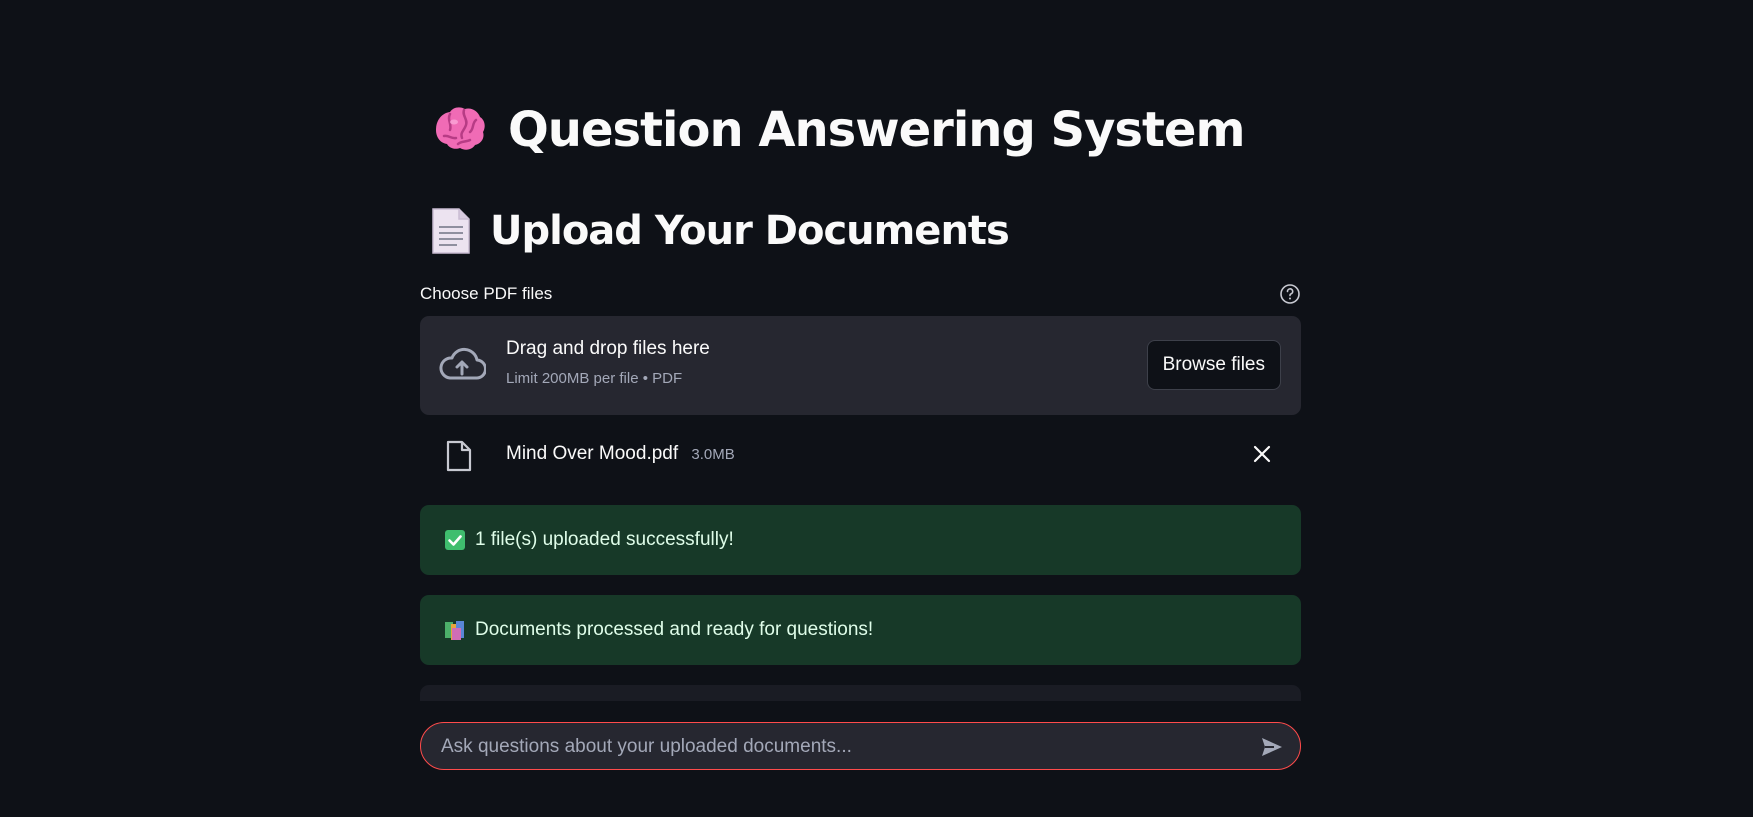  Describe the element at coordinates (750, 231) in the screenshot. I see `upload-heading-text: Upload Your Documents` at that location.